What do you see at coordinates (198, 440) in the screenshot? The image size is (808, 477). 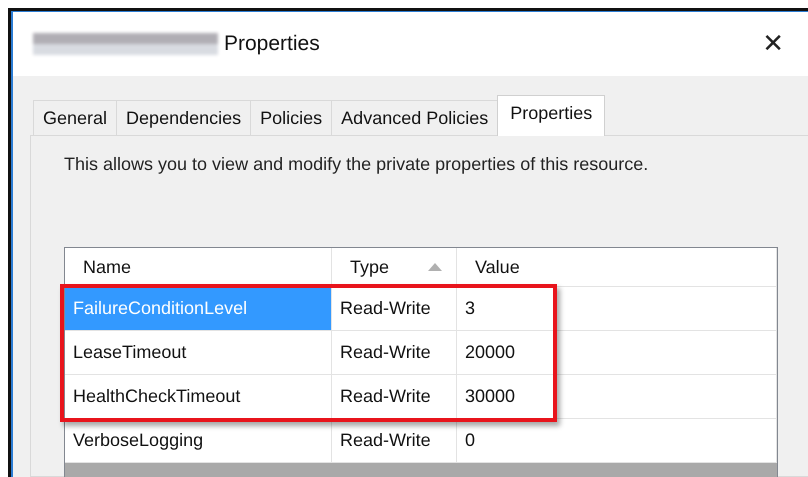 I see `table-cell: VerboseLogging` at bounding box center [198, 440].